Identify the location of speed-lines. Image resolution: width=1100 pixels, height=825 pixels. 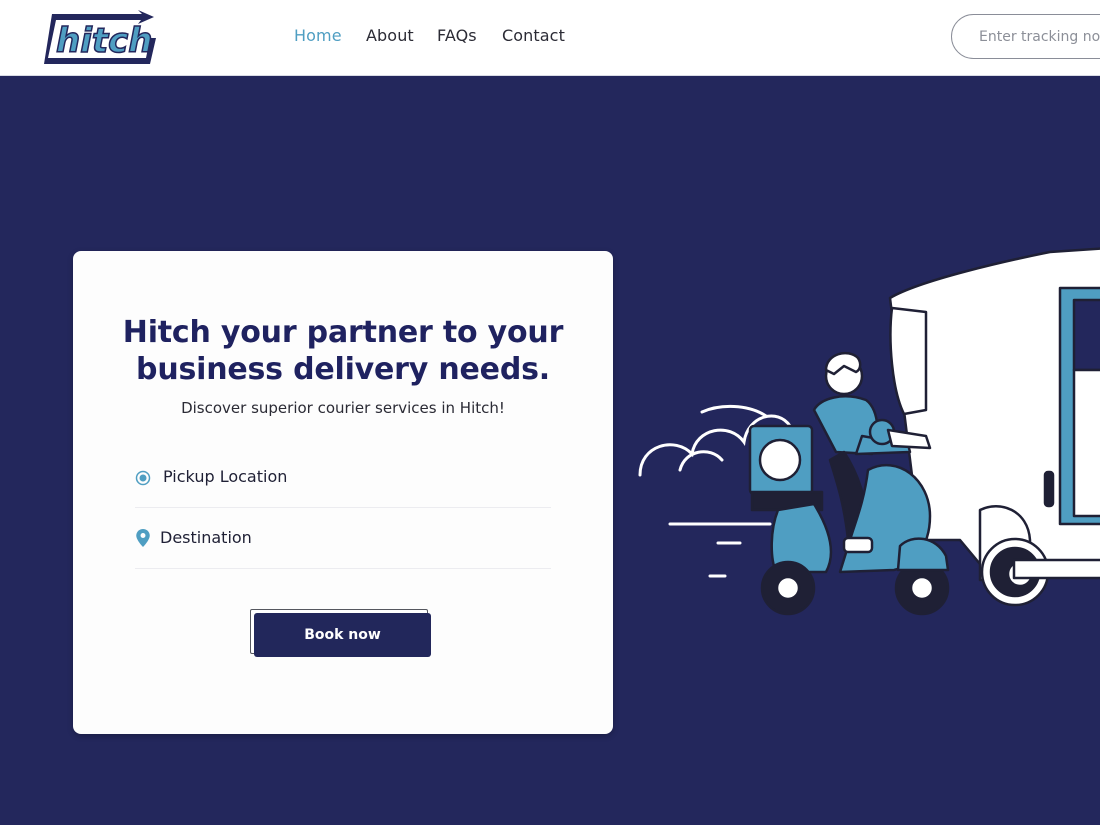
(720, 550).